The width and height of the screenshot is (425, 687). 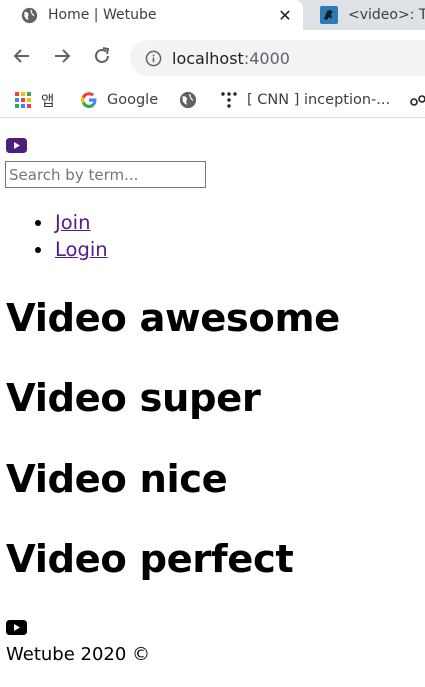 I want to click on tab-title: Home | Wetube, so click(x=102, y=15).